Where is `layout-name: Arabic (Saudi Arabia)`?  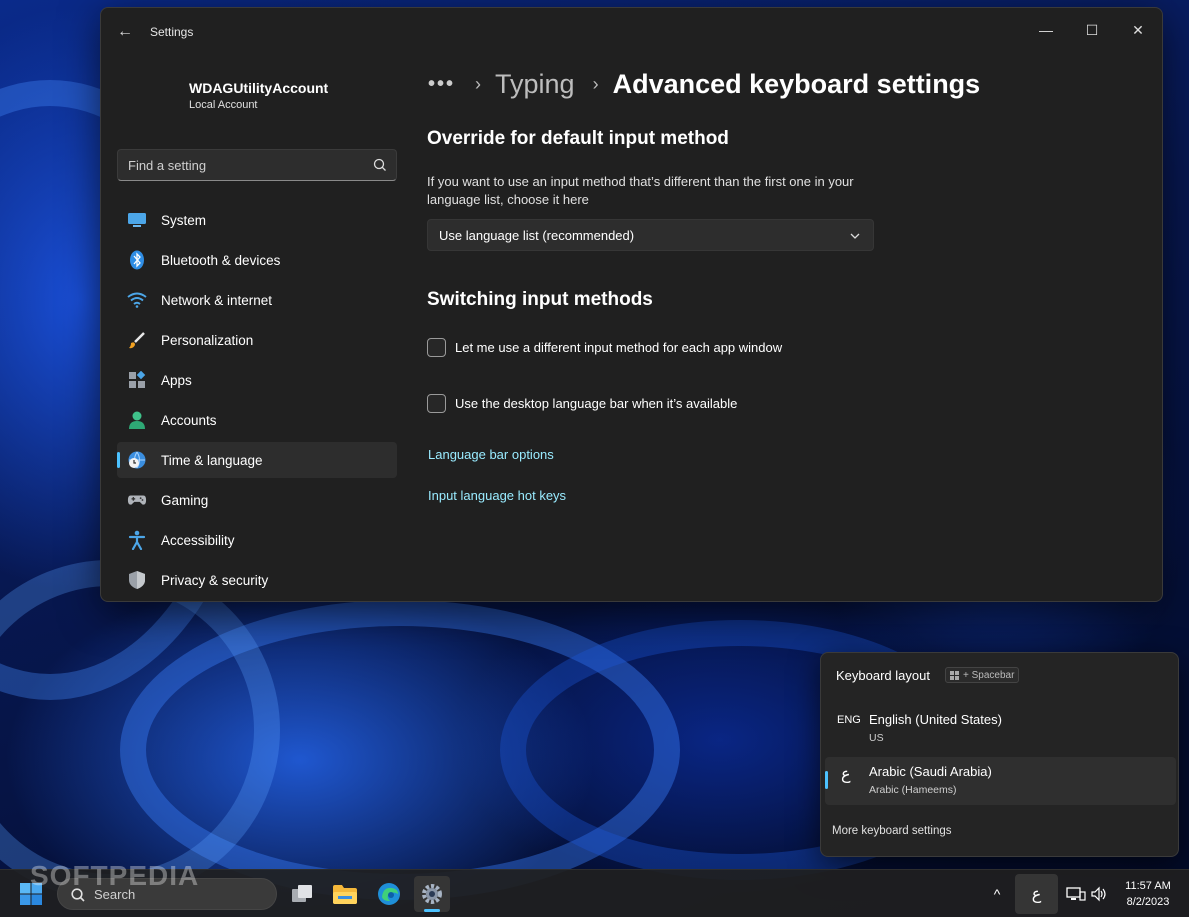 layout-name: Arabic (Saudi Arabia) is located at coordinates (930, 771).